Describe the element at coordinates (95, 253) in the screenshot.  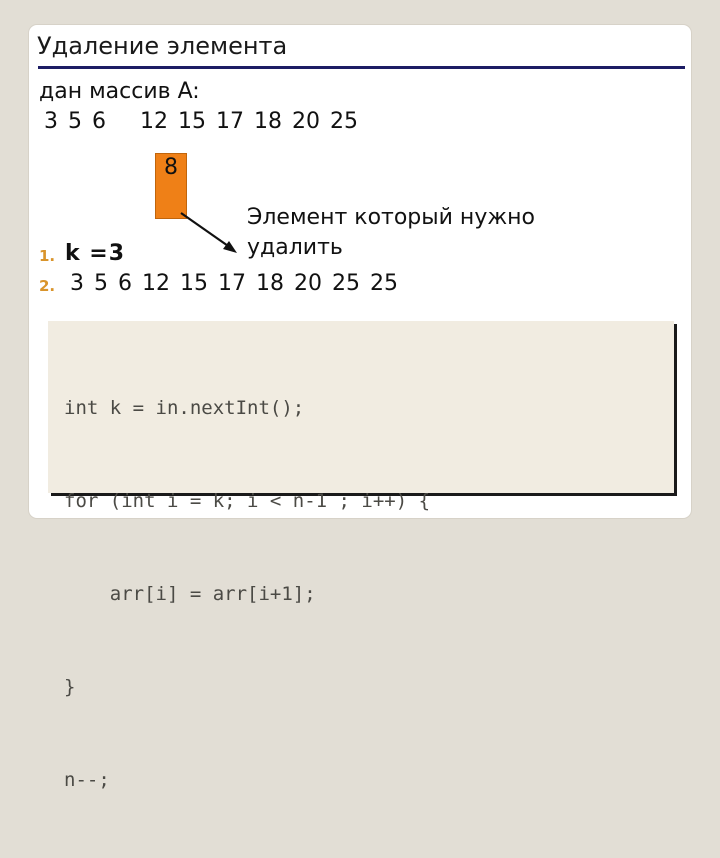
I see `list-item-label: k =3` at that location.